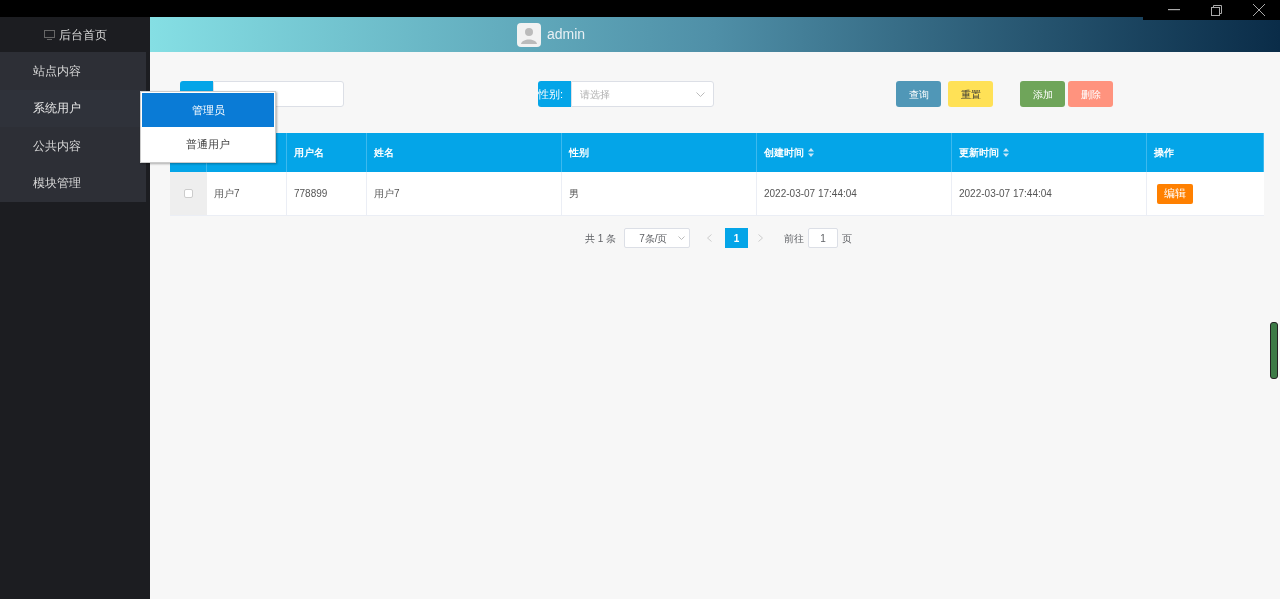 Image resolution: width=1280 pixels, height=599 pixels. Describe the element at coordinates (761, 238) in the screenshot. I see `next-page-icon` at that location.